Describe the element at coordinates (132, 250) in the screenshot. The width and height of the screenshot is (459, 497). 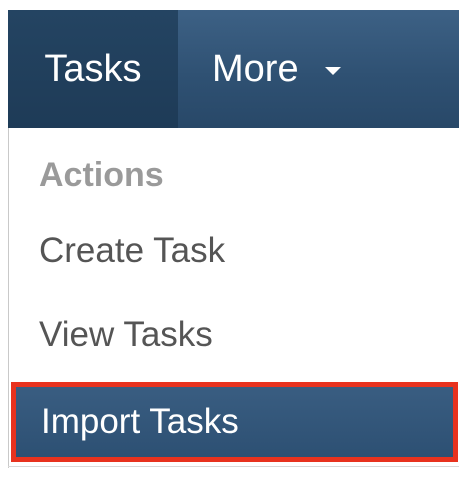
I see `menu-item-label: Create Task` at that location.